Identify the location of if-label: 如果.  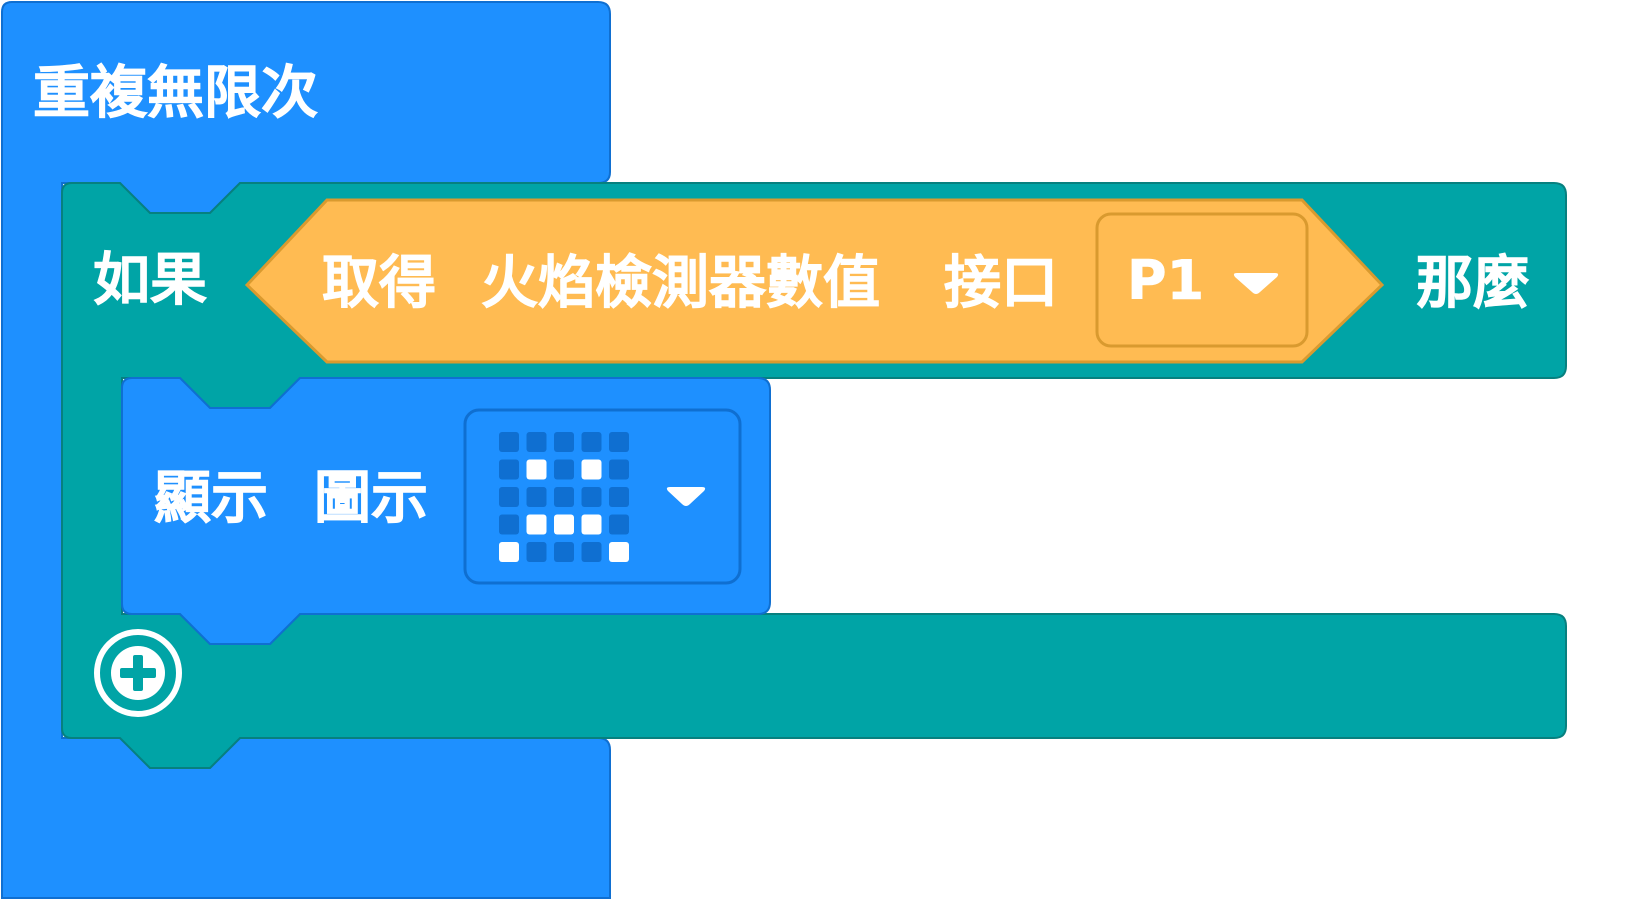
(150, 280).